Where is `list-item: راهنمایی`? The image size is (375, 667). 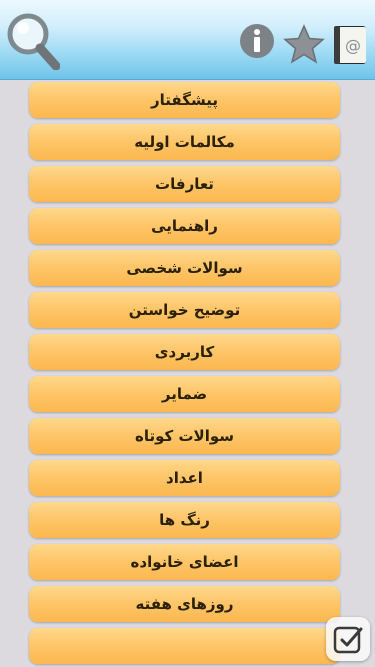 list-item: راهنمایی is located at coordinates (184, 226).